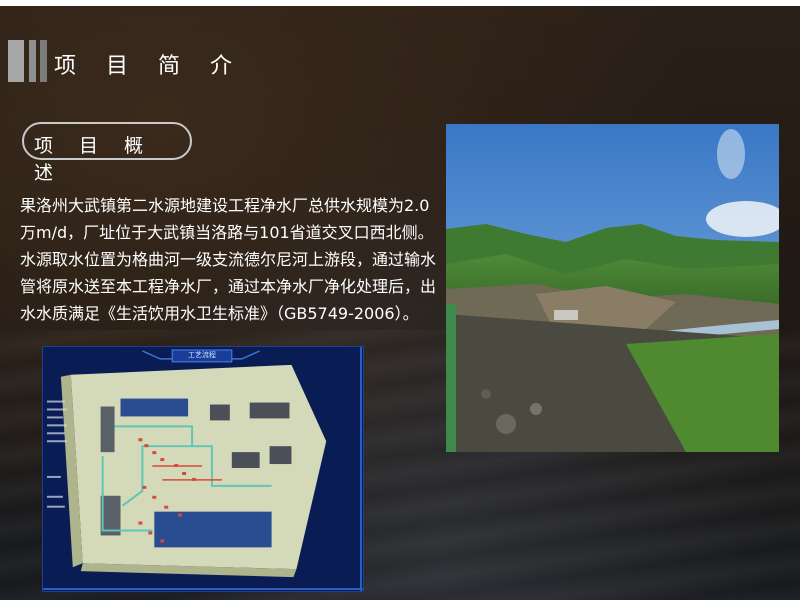 Image resolution: width=800 pixels, height=600 pixels. I want to click on diagram-title: 工艺流程, so click(202, 355).